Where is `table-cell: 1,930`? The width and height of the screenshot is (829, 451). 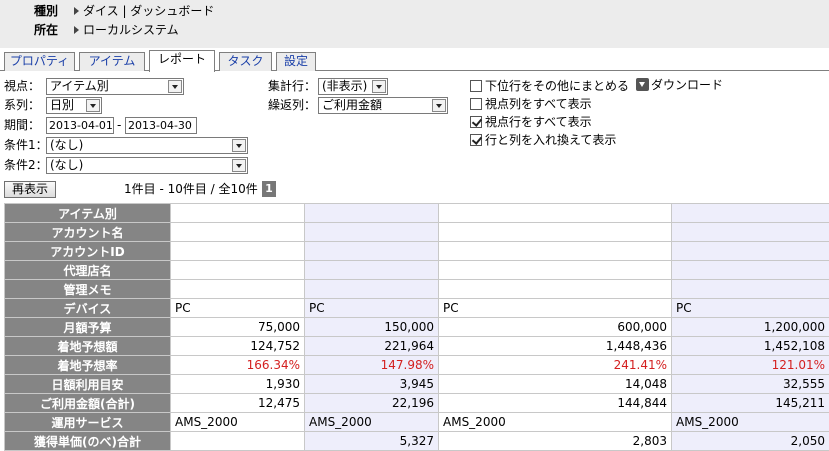 table-cell: 1,930 is located at coordinates (237, 384).